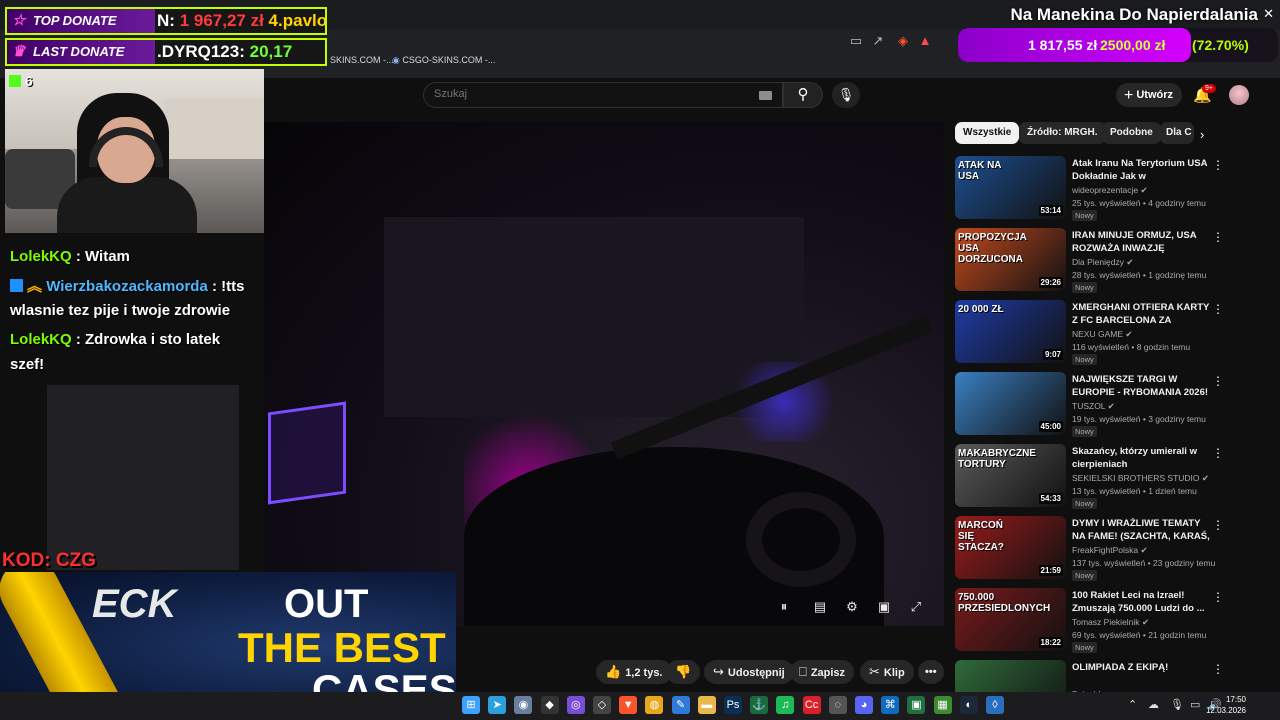  I want to click on recommendation-channel: Tomasz Piekielnik ✔, so click(1110, 622).